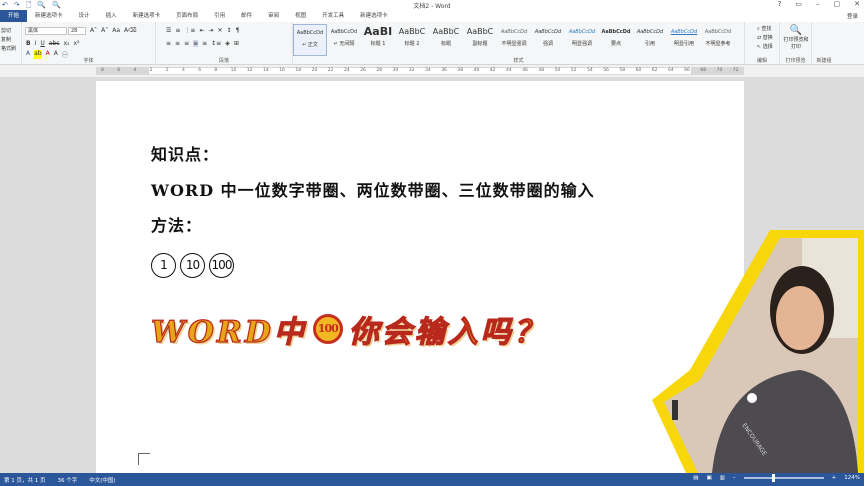  I want to click on tab-view: 视图, so click(300, 16).